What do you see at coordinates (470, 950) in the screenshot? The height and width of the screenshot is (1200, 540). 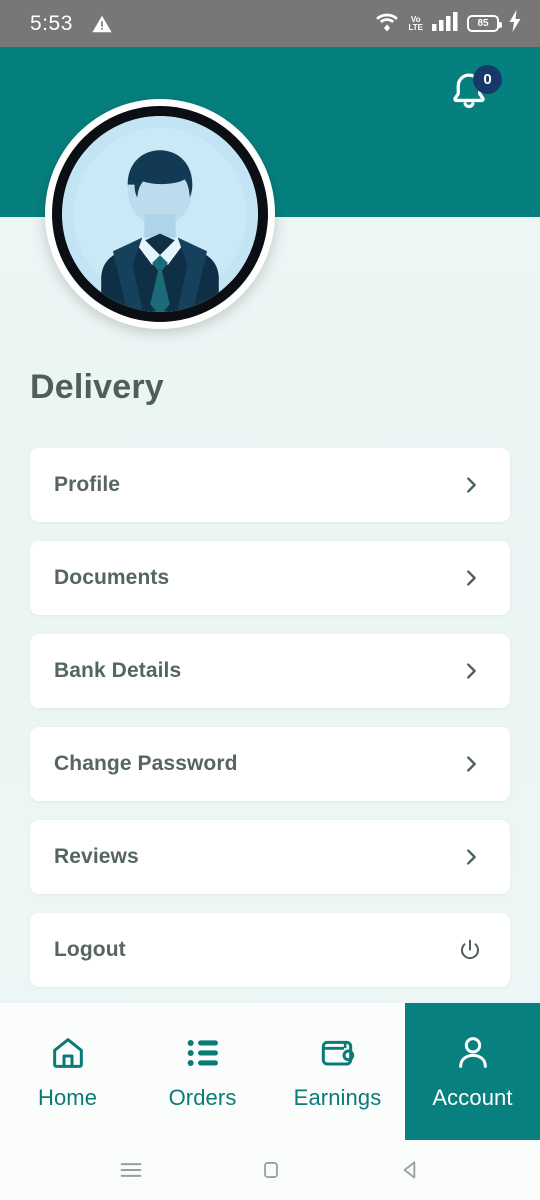 I see `power-icon` at bounding box center [470, 950].